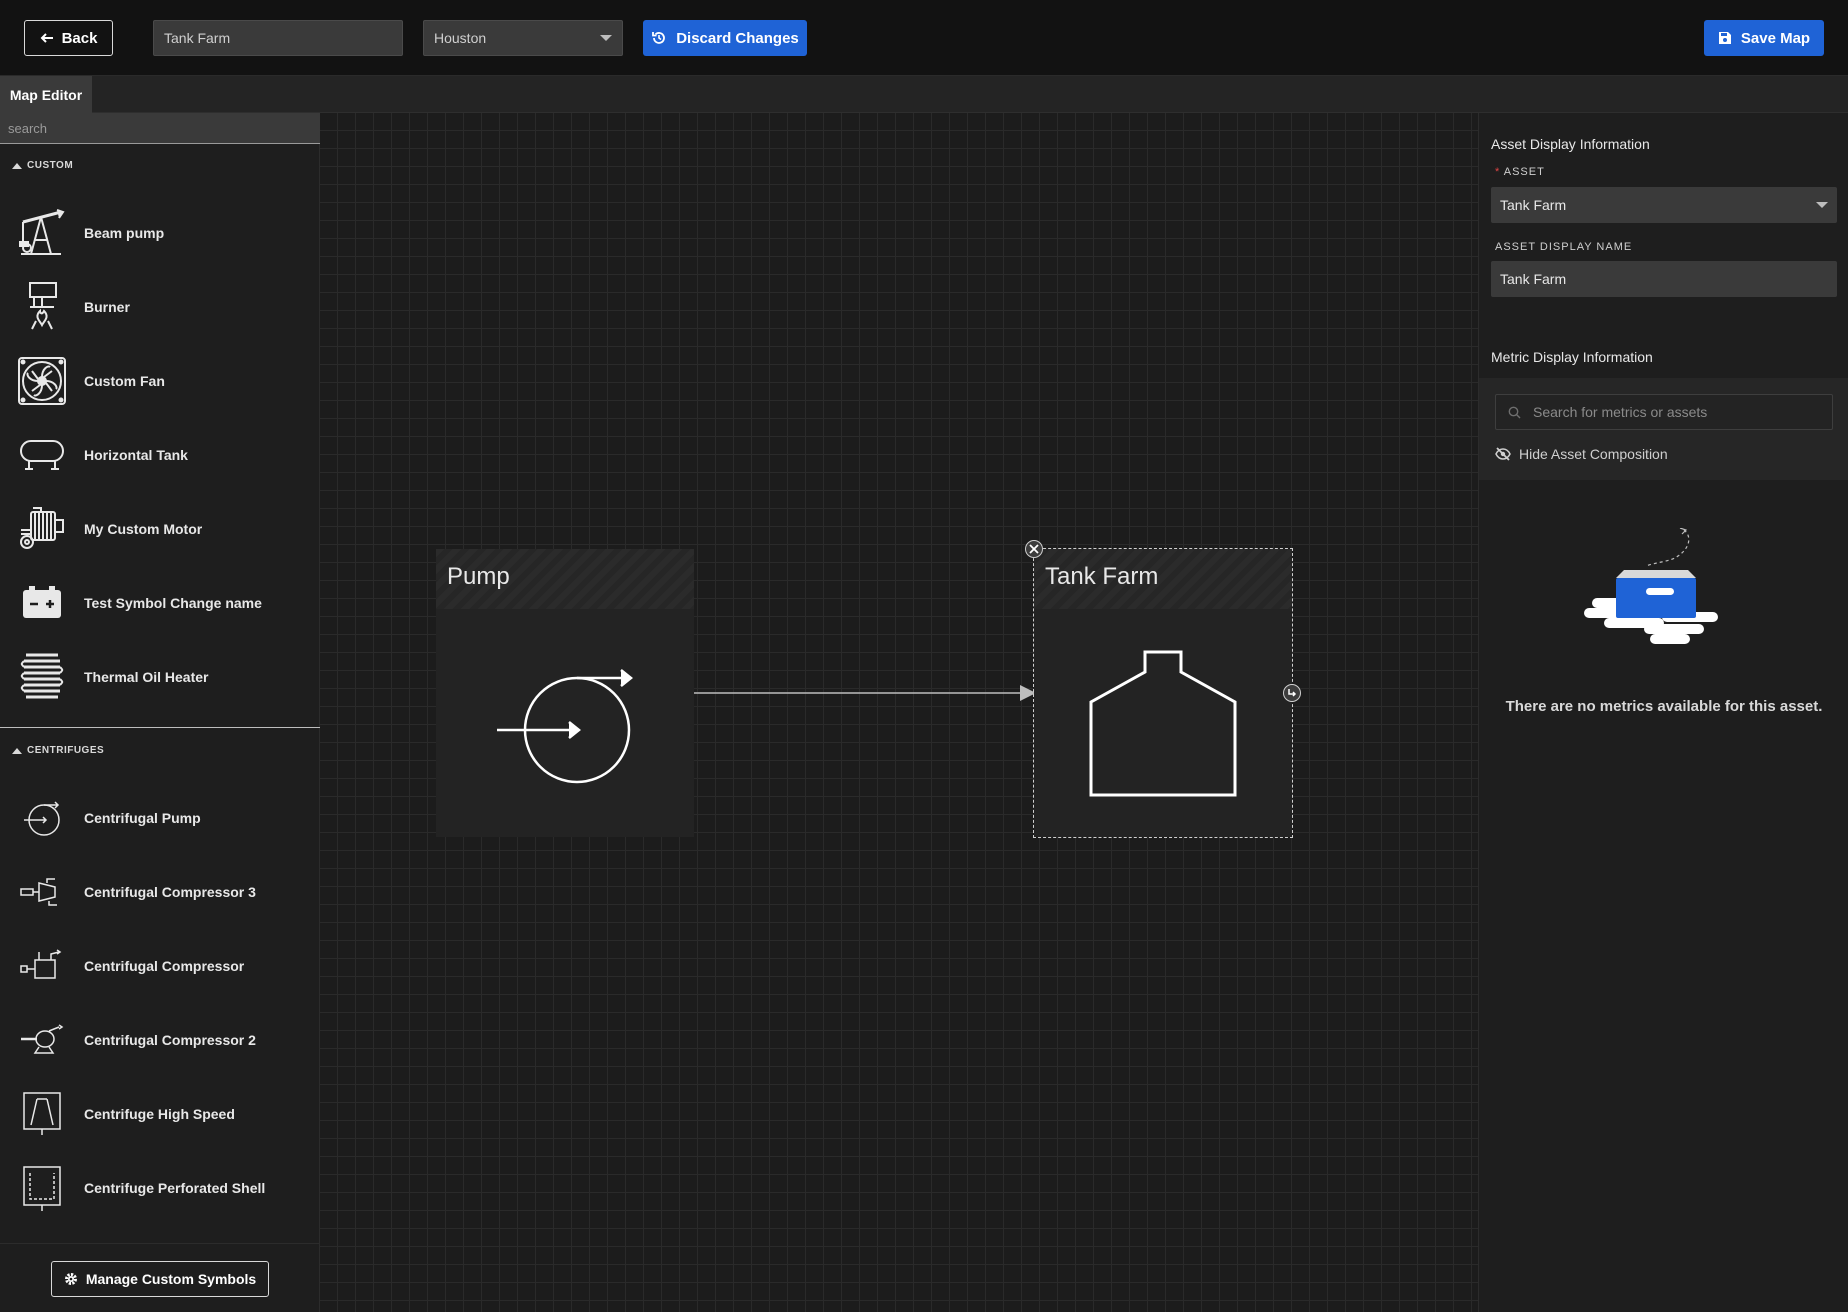  Describe the element at coordinates (1593, 454) in the screenshot. I see `hide-composition-label: Hide Asset Composition` at that location.